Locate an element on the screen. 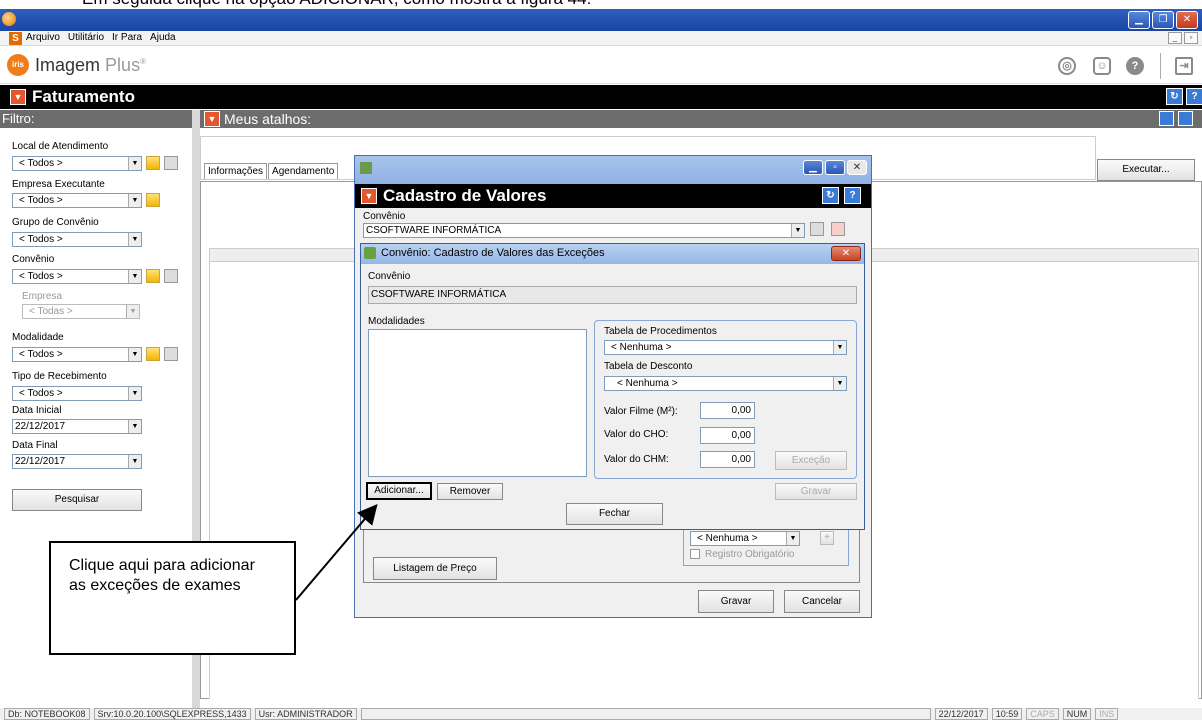 The width and height of the screenshot is (1202, 720). status-caps: CAPS is located at coordinates (1042, 714).